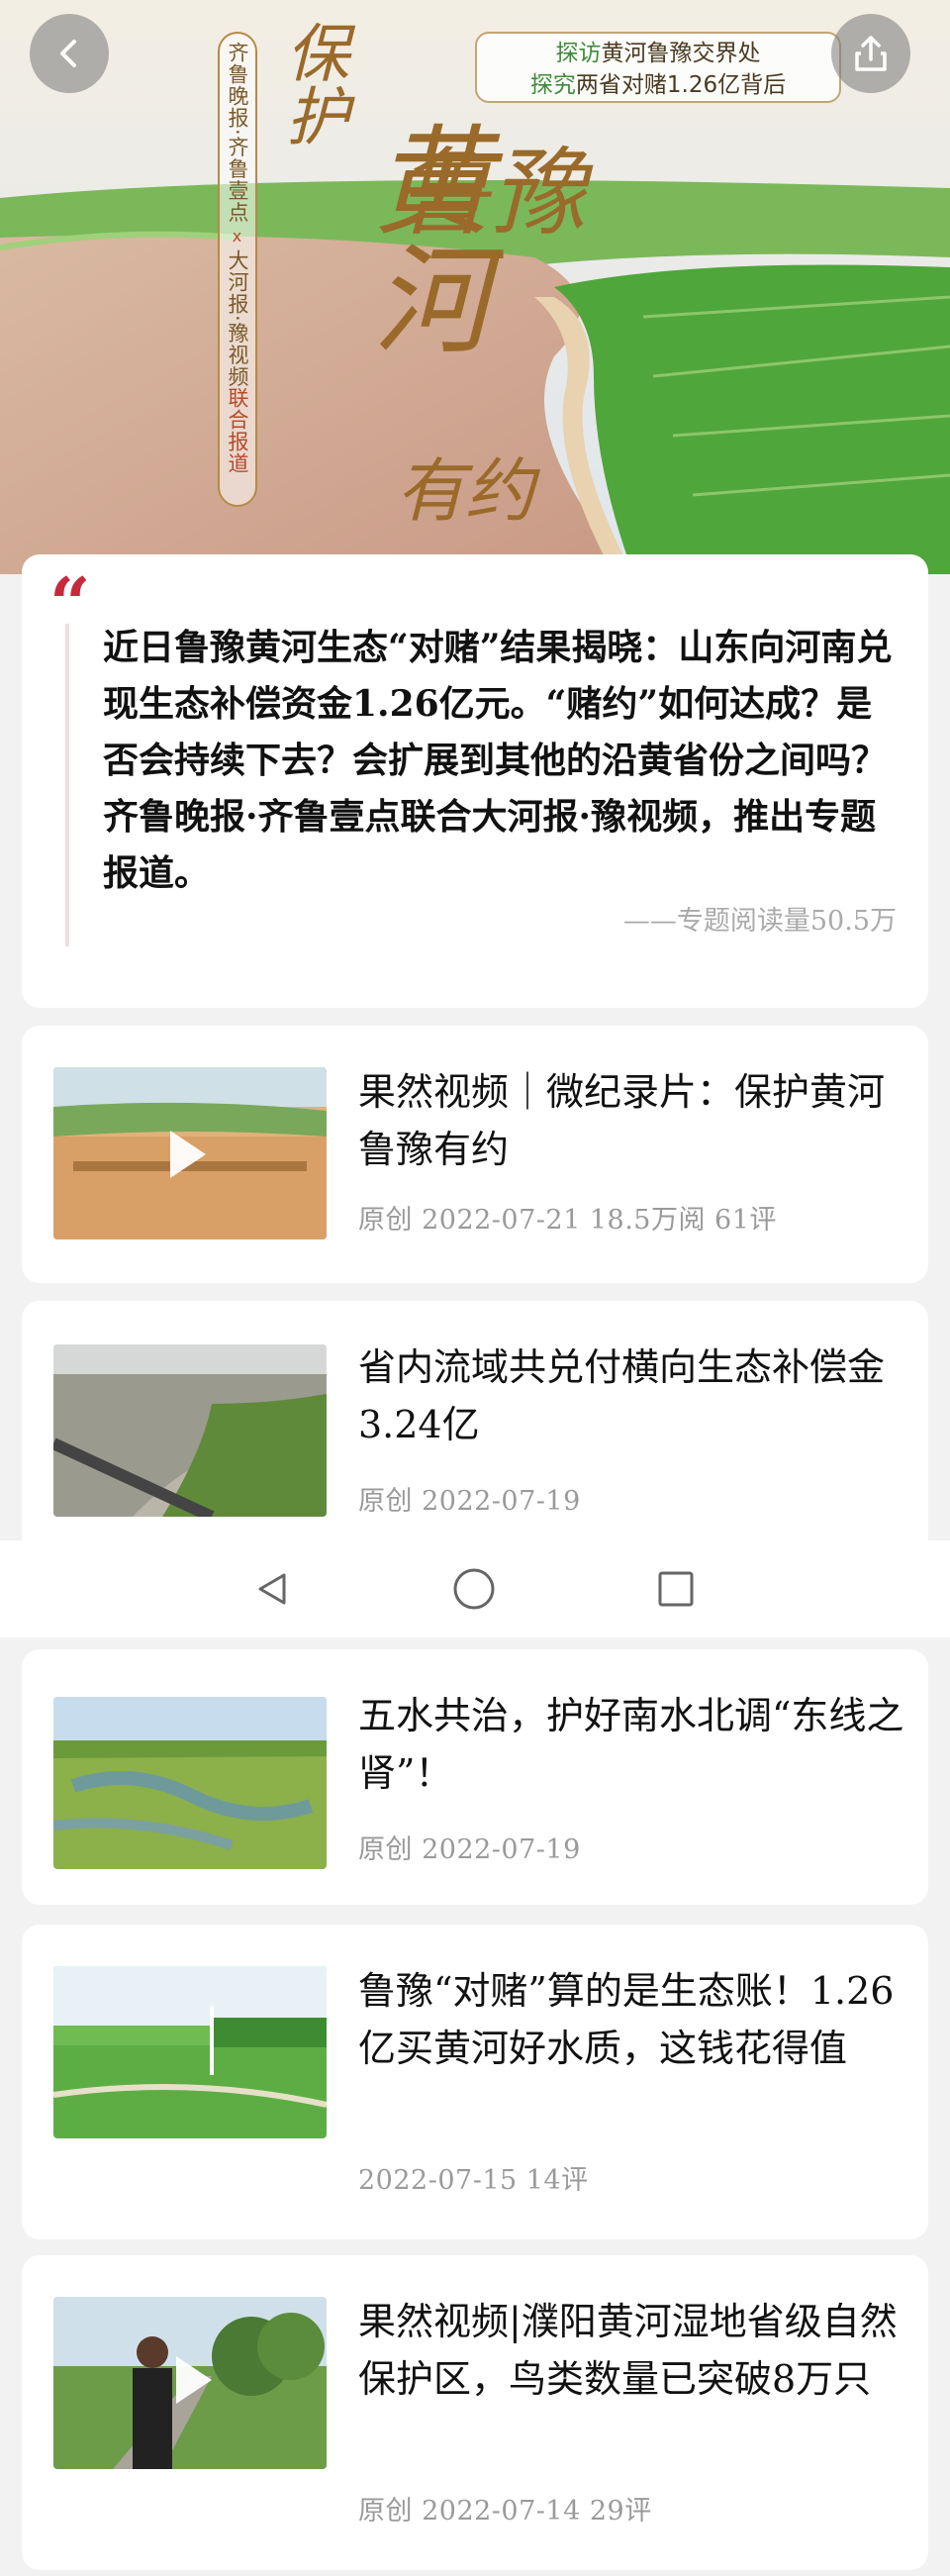 The height and width of the screenshot is (2576, 950). I want to click on article-title: 省内流域共兑付横向生态补偿金3.24亿, so click(622, 1396).